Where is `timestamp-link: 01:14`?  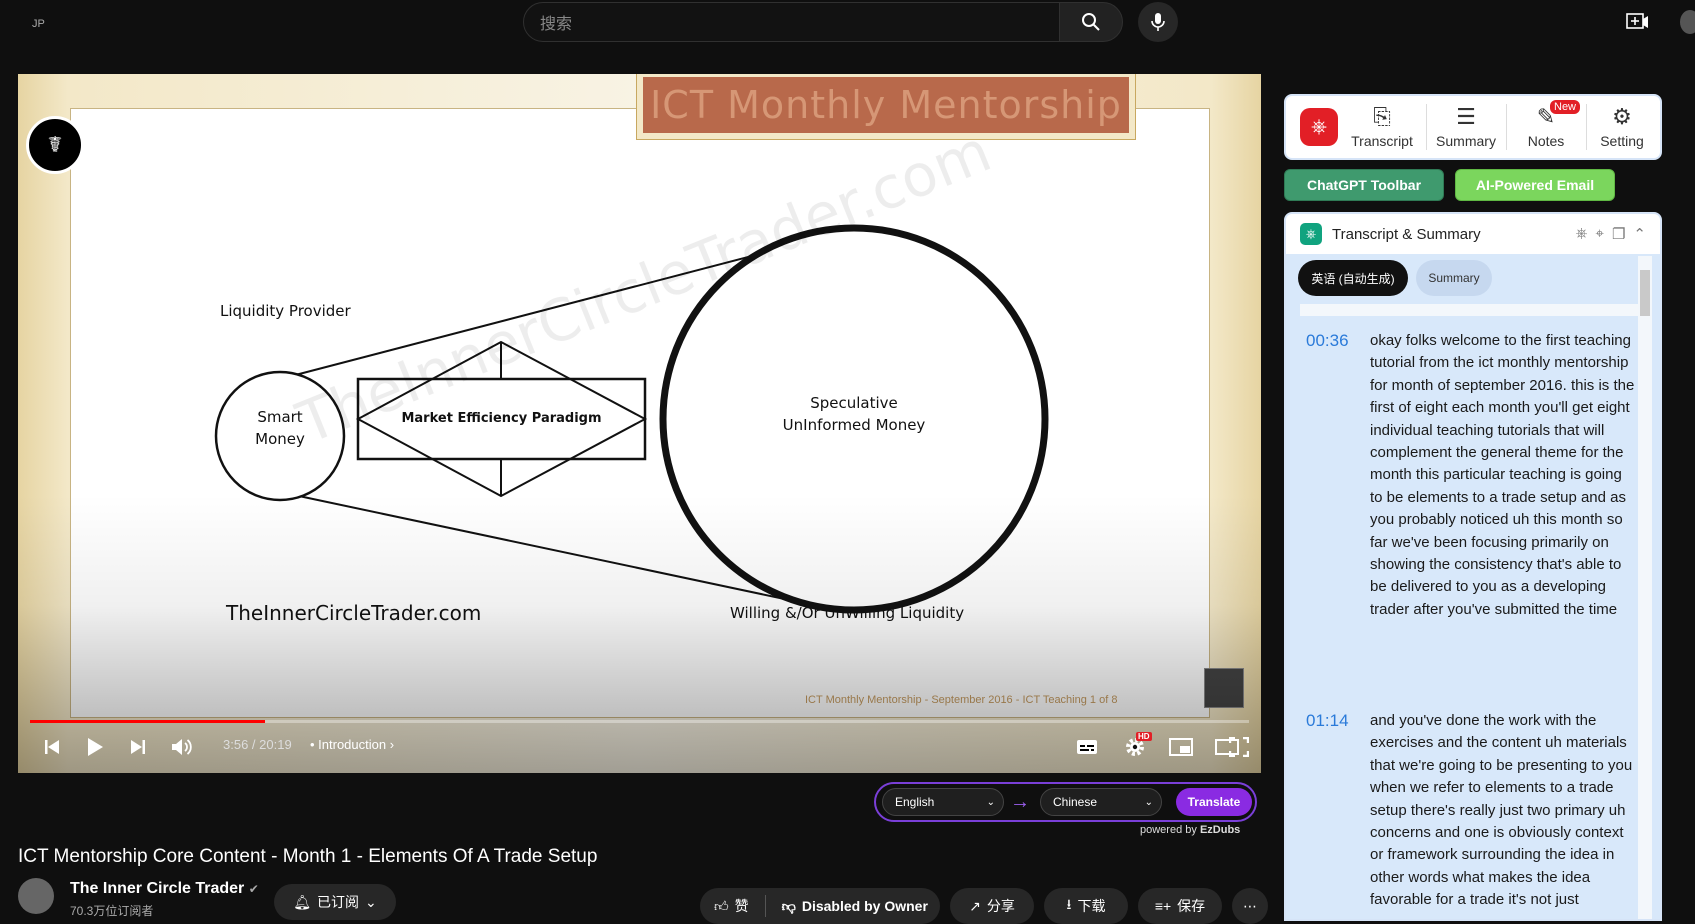
timestamp-link: 01:14 is located at coordinates (1338, 811).